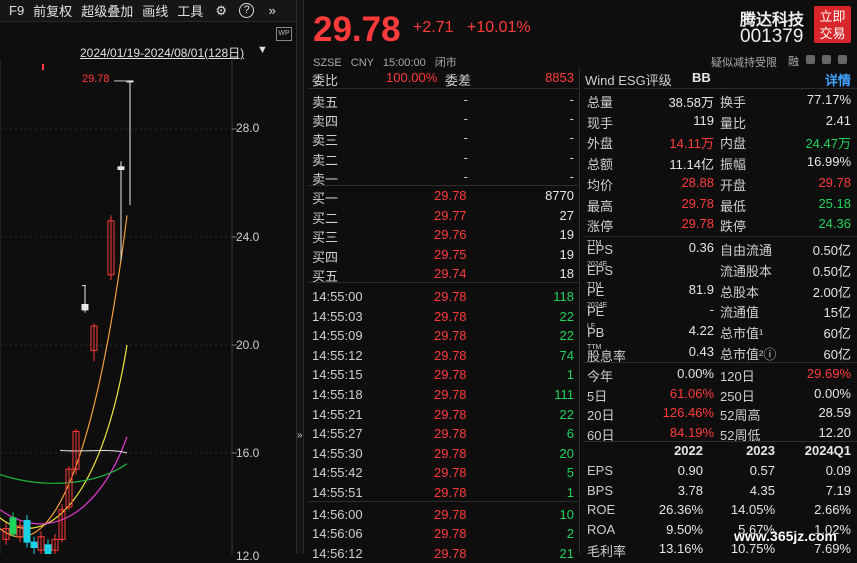 The image size is (857, 563). I want to click on ask-row: 卖四 - -, so click(443, 119).